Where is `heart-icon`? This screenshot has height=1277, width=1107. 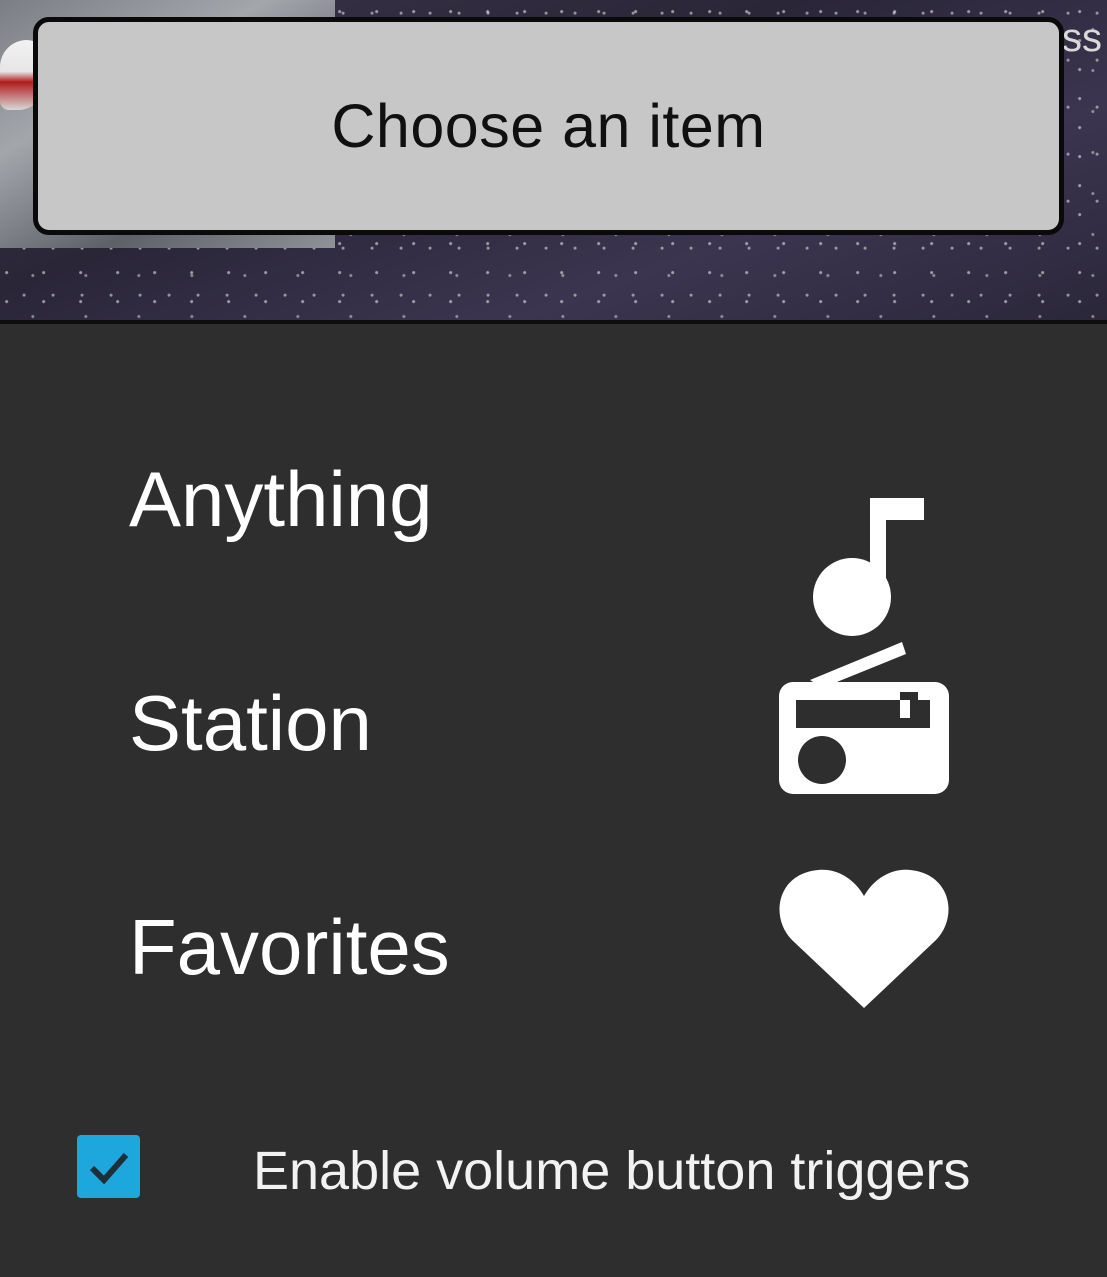
heart-icon is located at coordinates (864, 938).